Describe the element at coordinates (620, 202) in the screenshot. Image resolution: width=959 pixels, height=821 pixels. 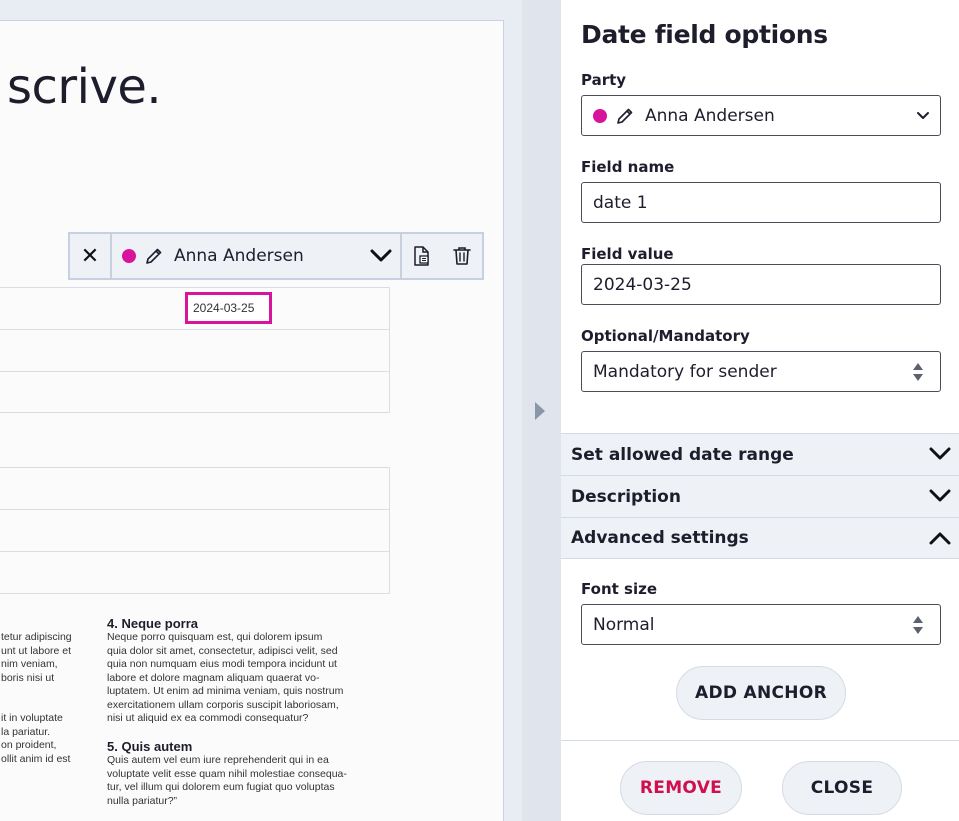
I see `field-name-value: date 1` at that location.